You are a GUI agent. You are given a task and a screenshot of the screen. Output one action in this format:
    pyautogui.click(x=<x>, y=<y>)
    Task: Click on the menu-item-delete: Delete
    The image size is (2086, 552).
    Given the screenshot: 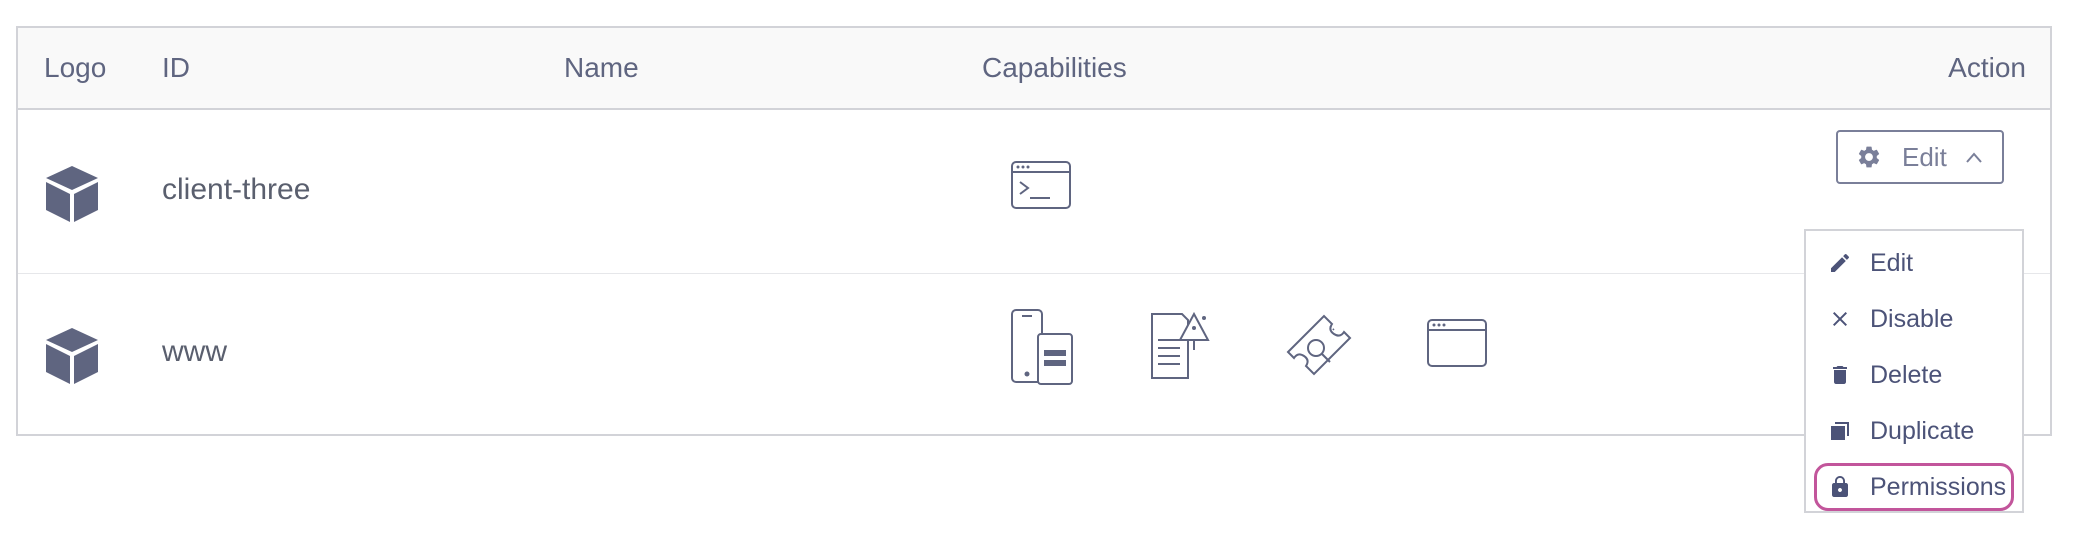 What is the action you would take?
    pyautogui.click(x=1914, y=375)
    